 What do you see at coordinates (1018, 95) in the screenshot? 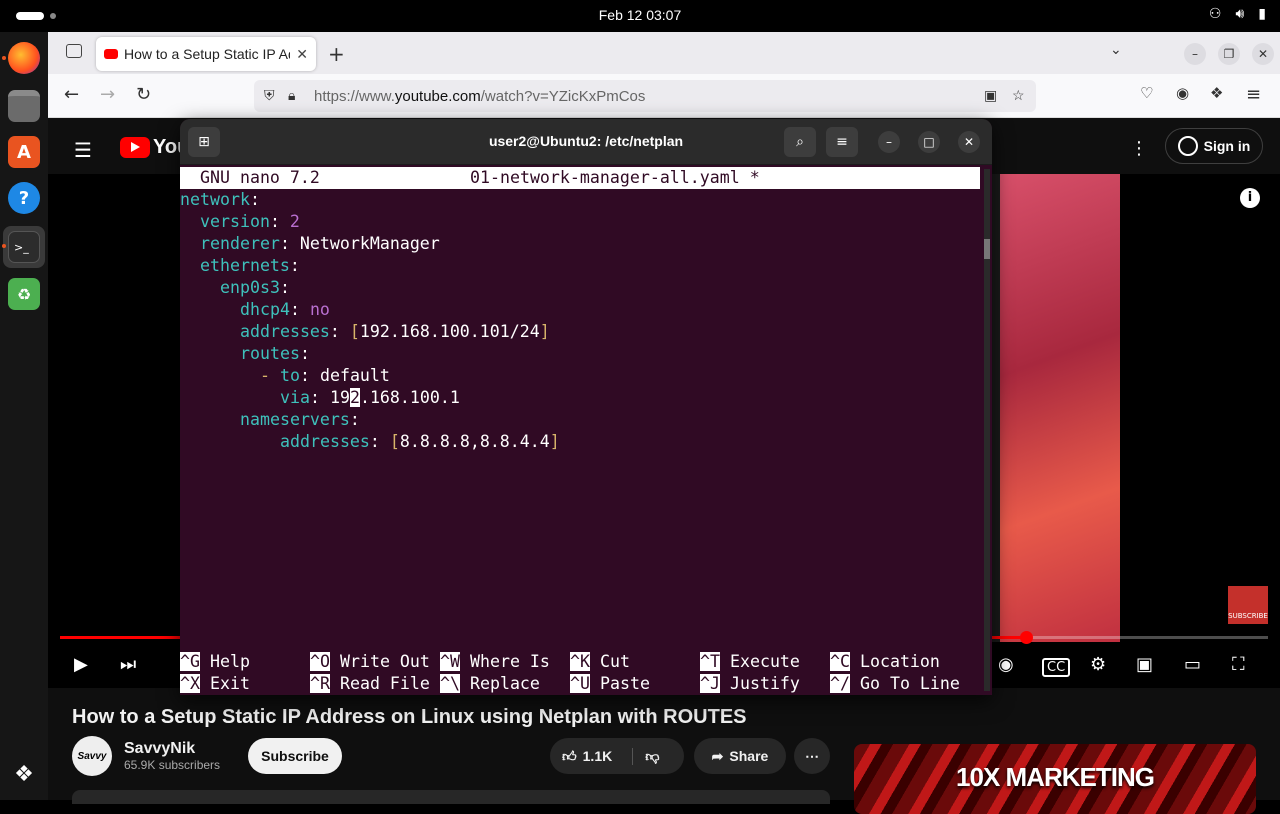
I see `bookmark-star-icon: ☆` at bounding box center [1018, 95].